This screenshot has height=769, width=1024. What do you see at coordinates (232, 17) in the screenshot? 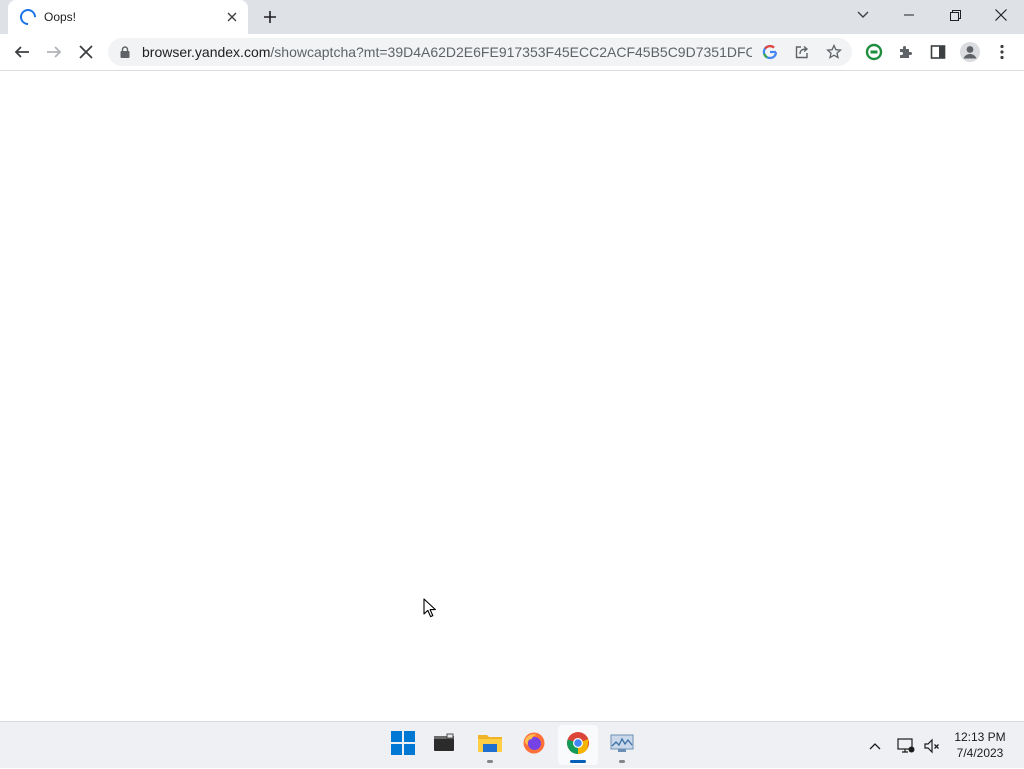
I see `close-tab-icon` at bounding box center [232, 17].